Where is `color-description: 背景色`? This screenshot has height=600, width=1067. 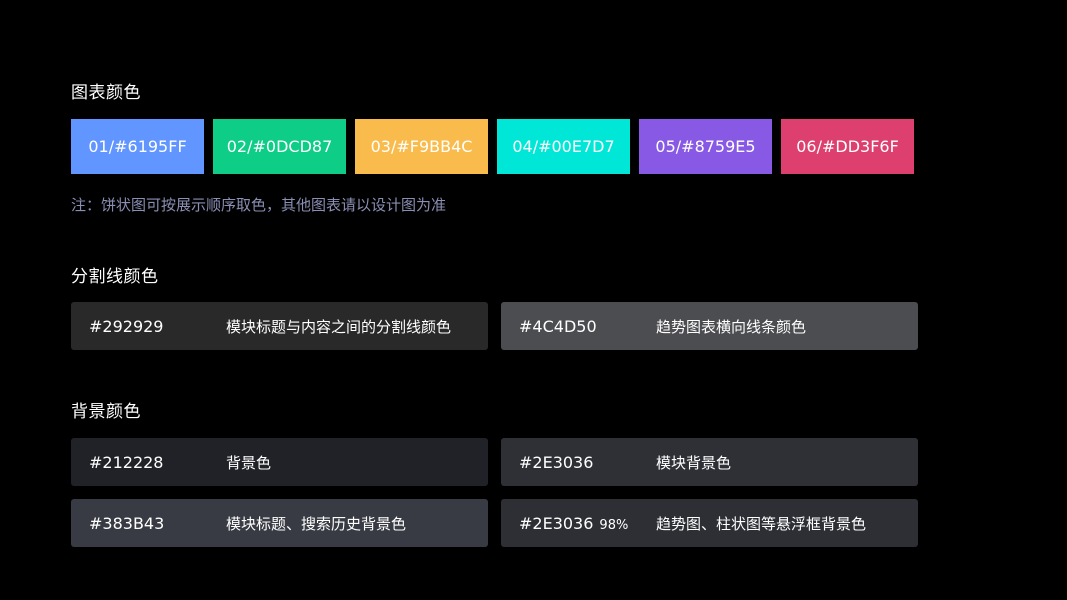 color-description: 背景色 is located at coordinates (249, 462).